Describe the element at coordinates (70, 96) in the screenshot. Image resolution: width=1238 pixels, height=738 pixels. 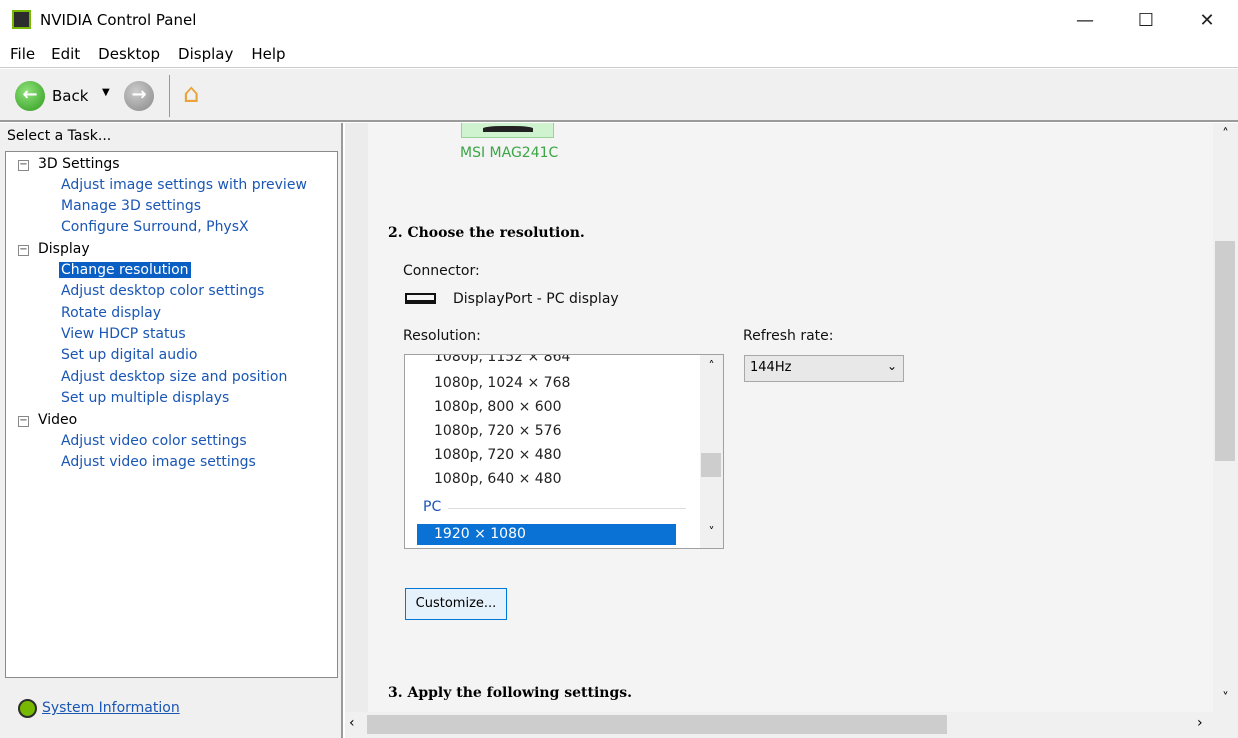
I see `back-button: Back` at that location.